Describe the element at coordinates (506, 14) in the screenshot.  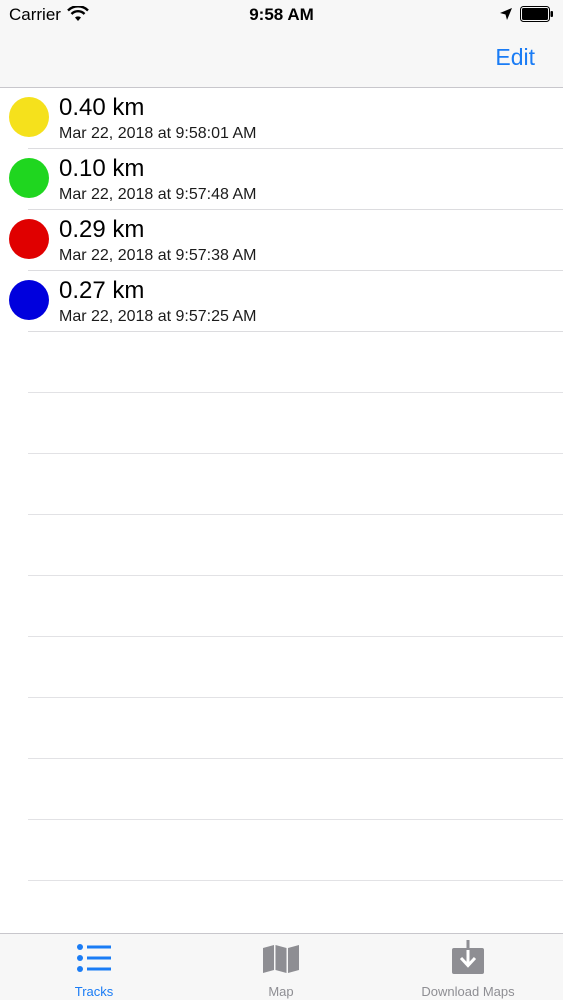
I see `location-arrow-icon` at that location.